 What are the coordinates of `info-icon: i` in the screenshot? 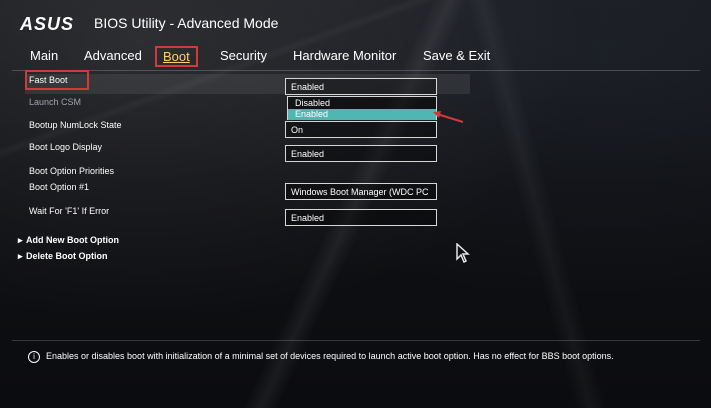 It's located at (34, 357).